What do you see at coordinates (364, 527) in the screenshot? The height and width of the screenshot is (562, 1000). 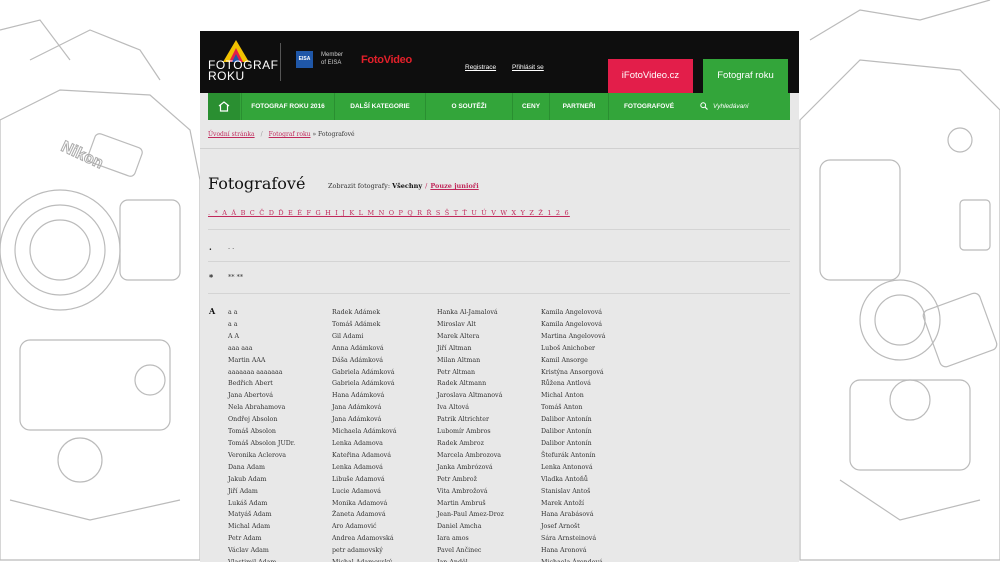 I see `photographer-name: Aro Adamović` at bounding box center [364, 527].